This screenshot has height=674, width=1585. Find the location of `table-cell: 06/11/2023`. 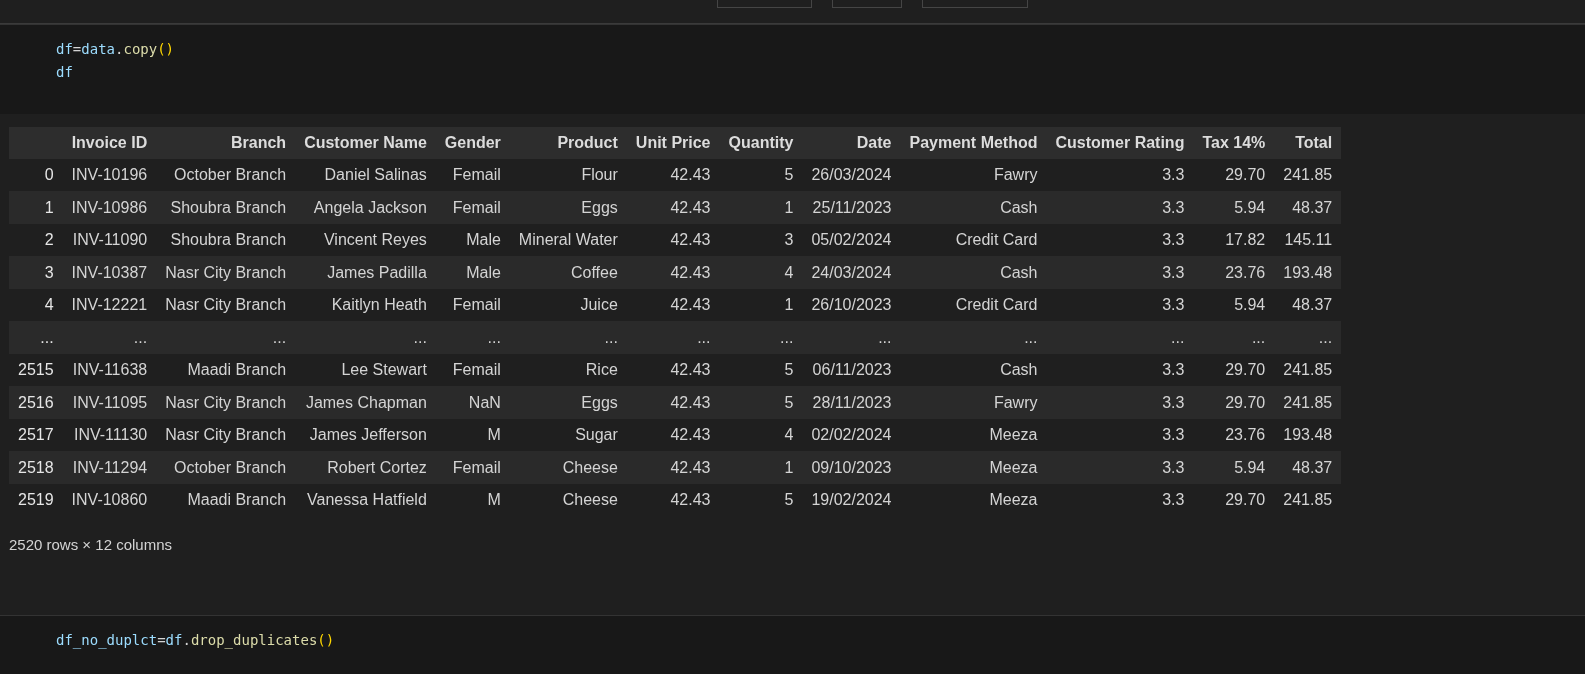

table-cell: 06/11/2023 is located at coordinates (851, 370).